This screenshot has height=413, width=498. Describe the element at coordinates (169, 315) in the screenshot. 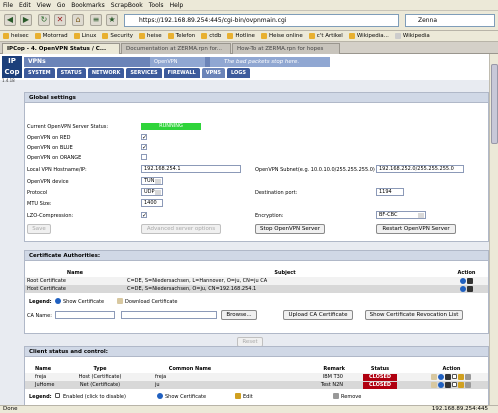

I see `ca-file-input` at that location.